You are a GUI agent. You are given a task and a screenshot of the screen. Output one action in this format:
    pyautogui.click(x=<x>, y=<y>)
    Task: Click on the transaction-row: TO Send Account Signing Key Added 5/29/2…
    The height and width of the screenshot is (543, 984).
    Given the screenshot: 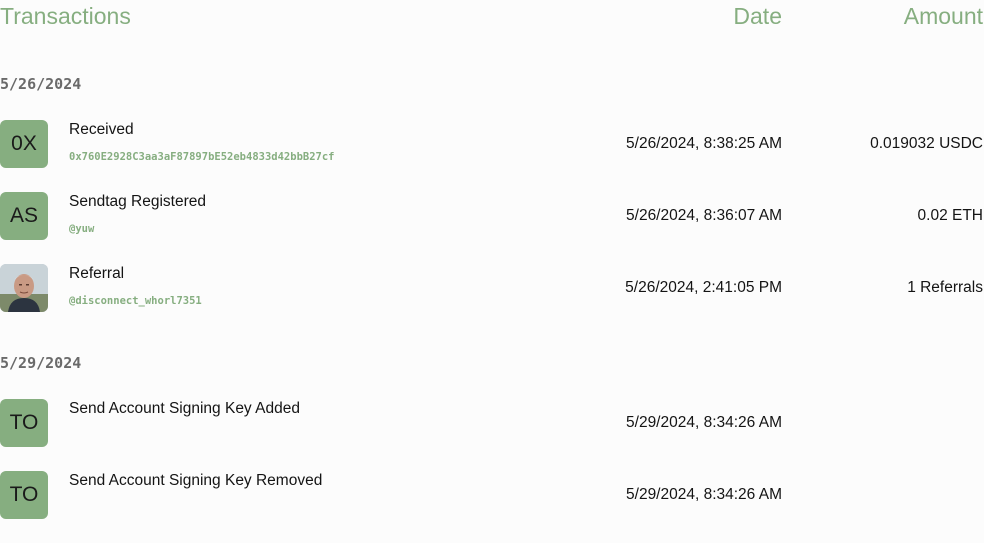 What is the action you would take?
    pyautogui.click(x=492, y=423)
    